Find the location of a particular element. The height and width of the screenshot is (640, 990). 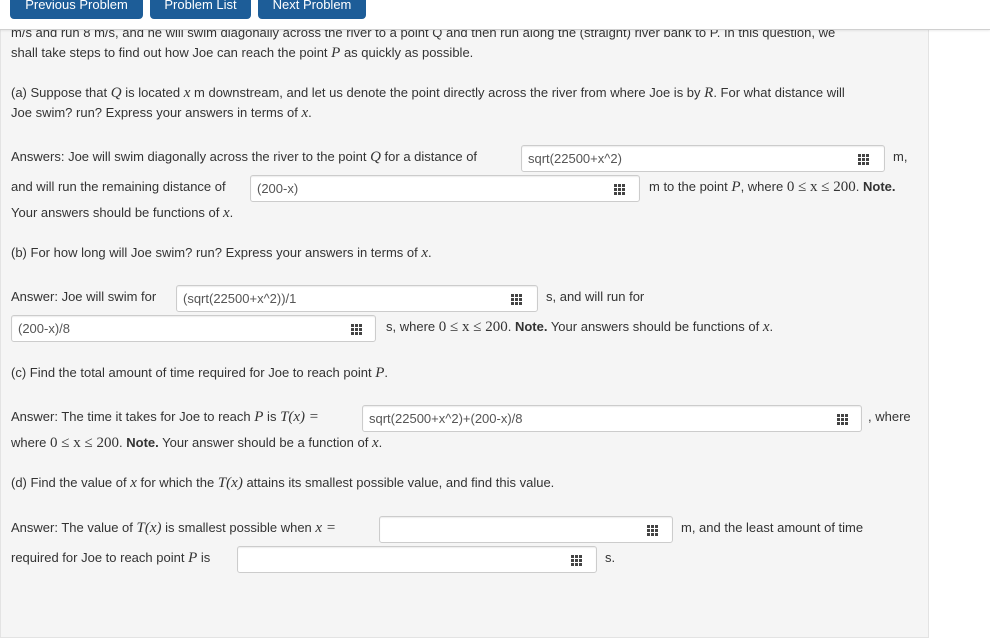

text: , where is located at coordinates (763, 186).